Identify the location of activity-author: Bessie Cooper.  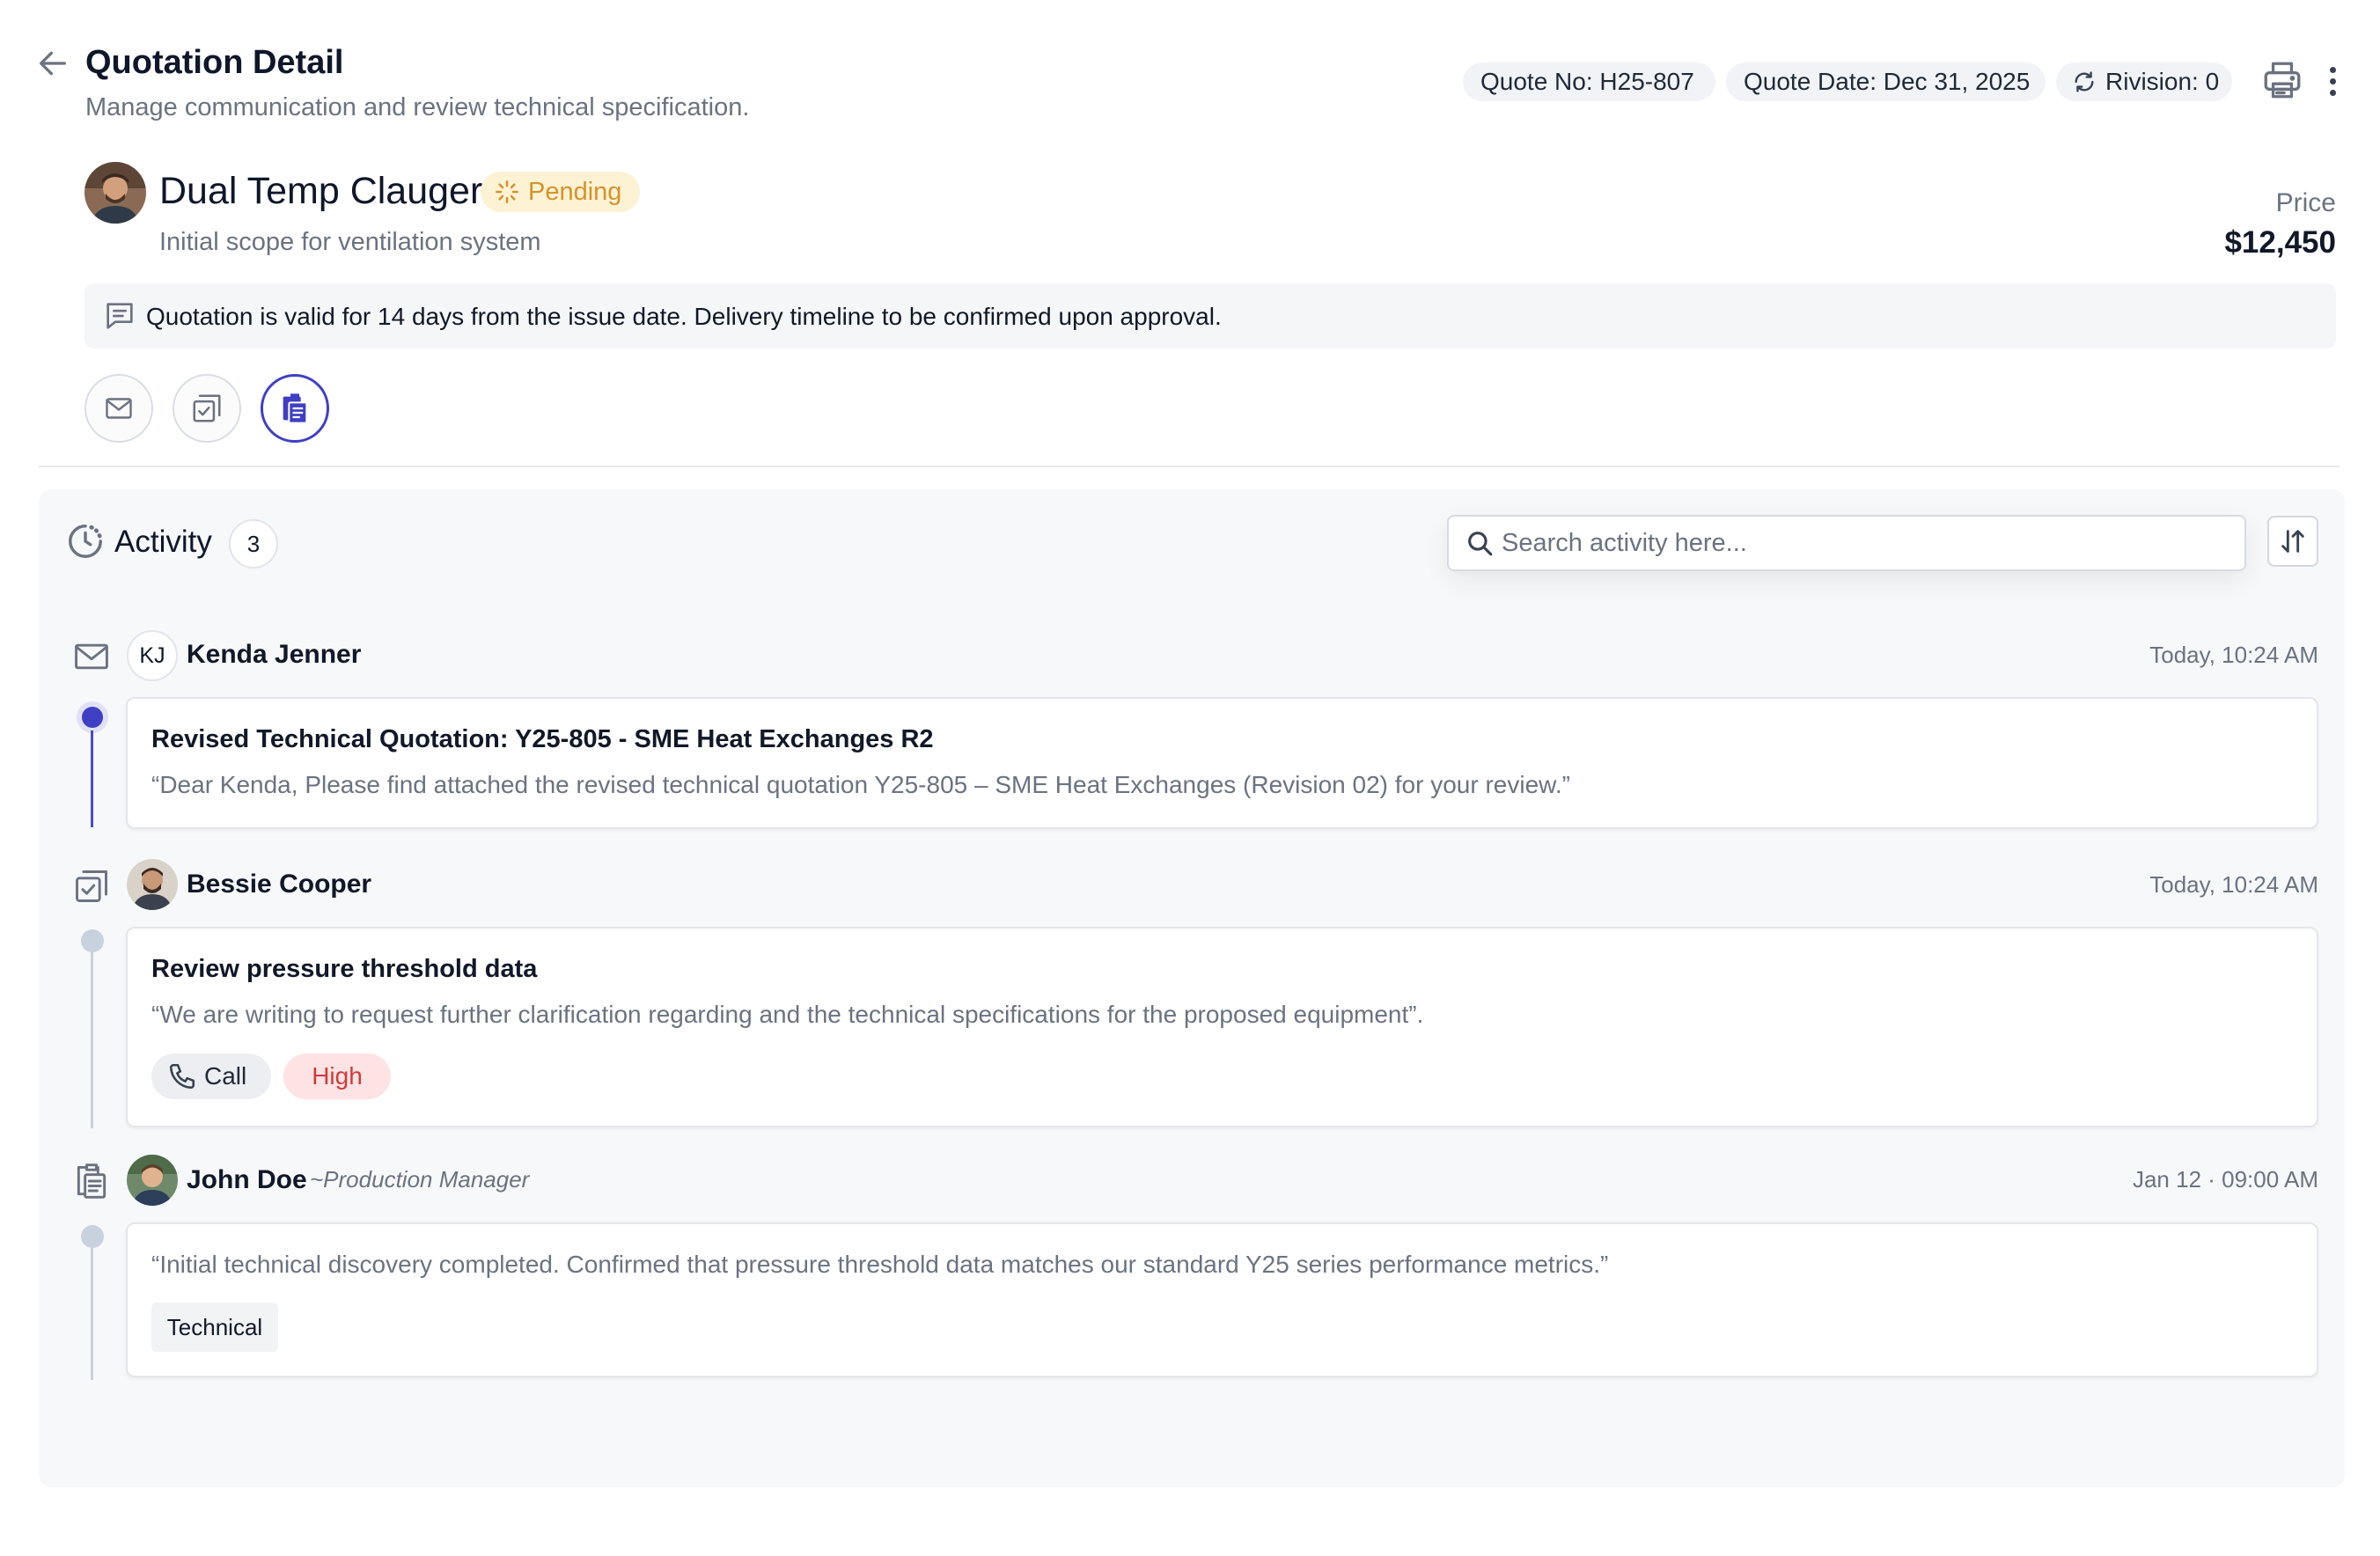
(279, 884).